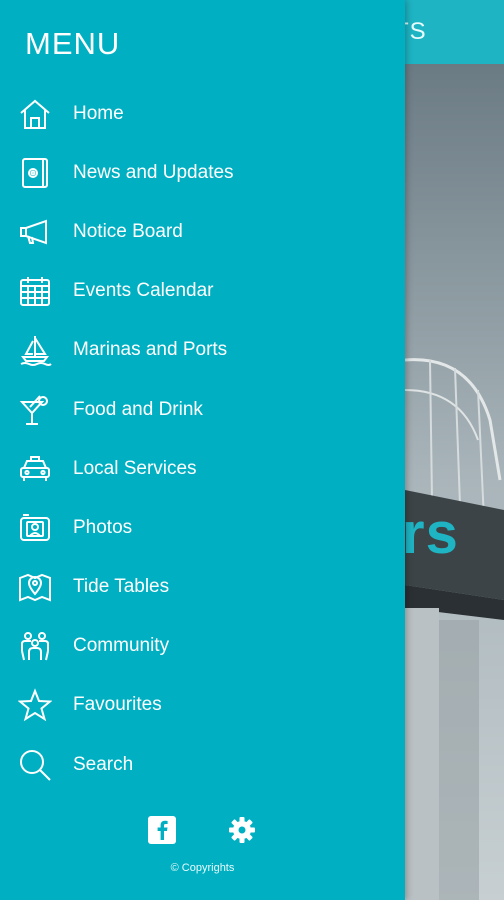  Describe the element at coordinates (35, 705) in the screenshot. I see `star-icon` at that location.